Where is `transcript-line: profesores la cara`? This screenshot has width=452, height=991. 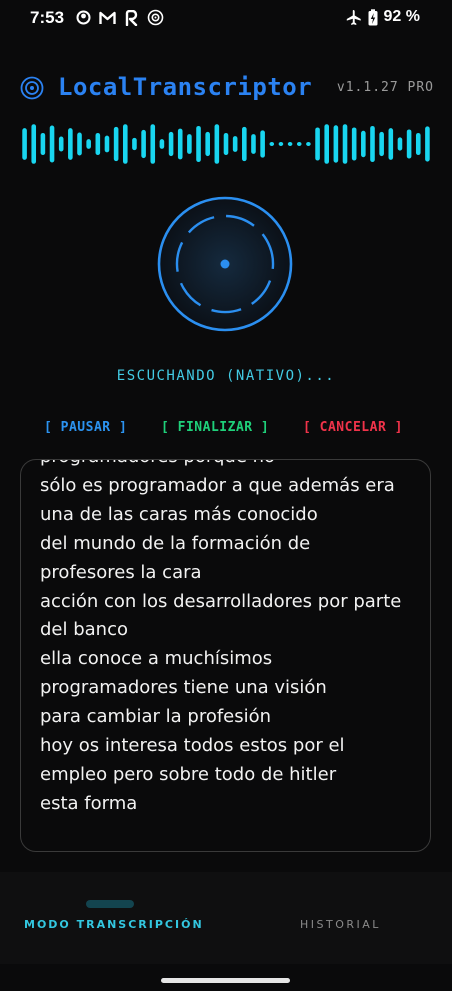
transcript-line: profesores la cara is located at coordinates (121, 572).